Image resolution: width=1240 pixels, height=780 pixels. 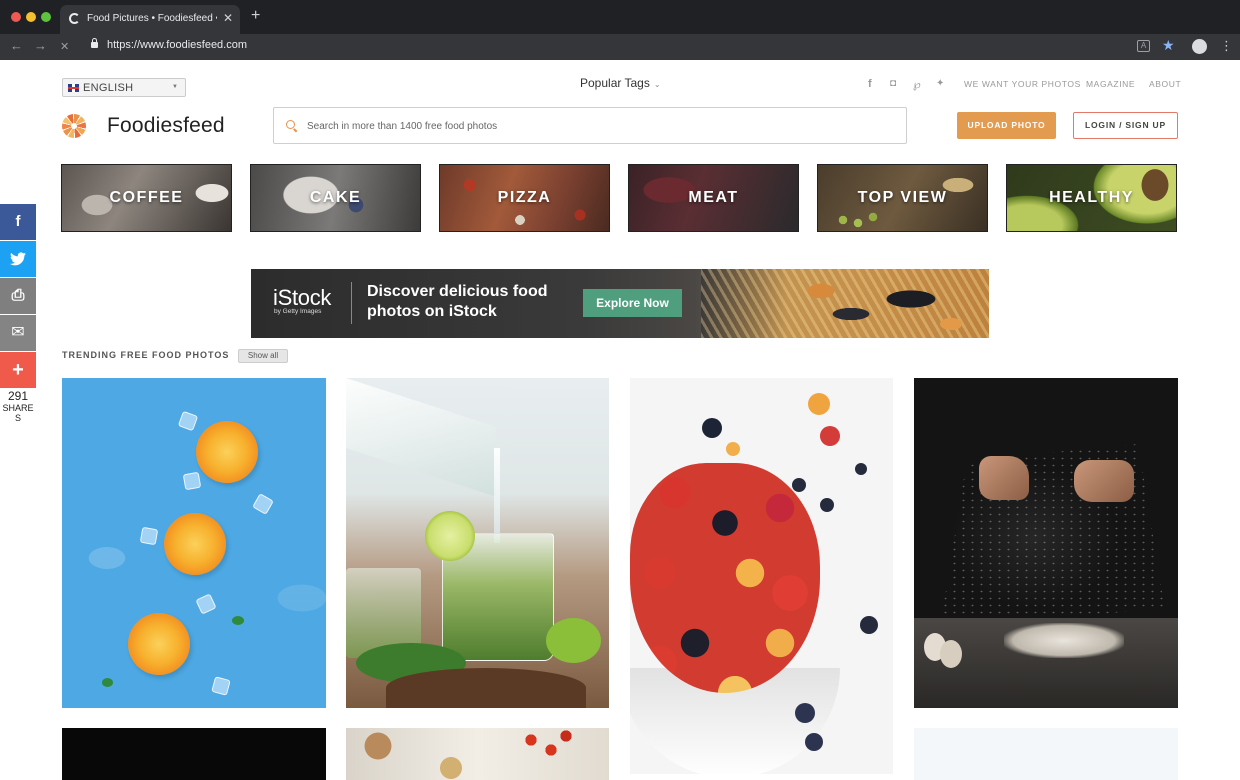 I want to click on maximize-window-button, so click(x=46, y=17).